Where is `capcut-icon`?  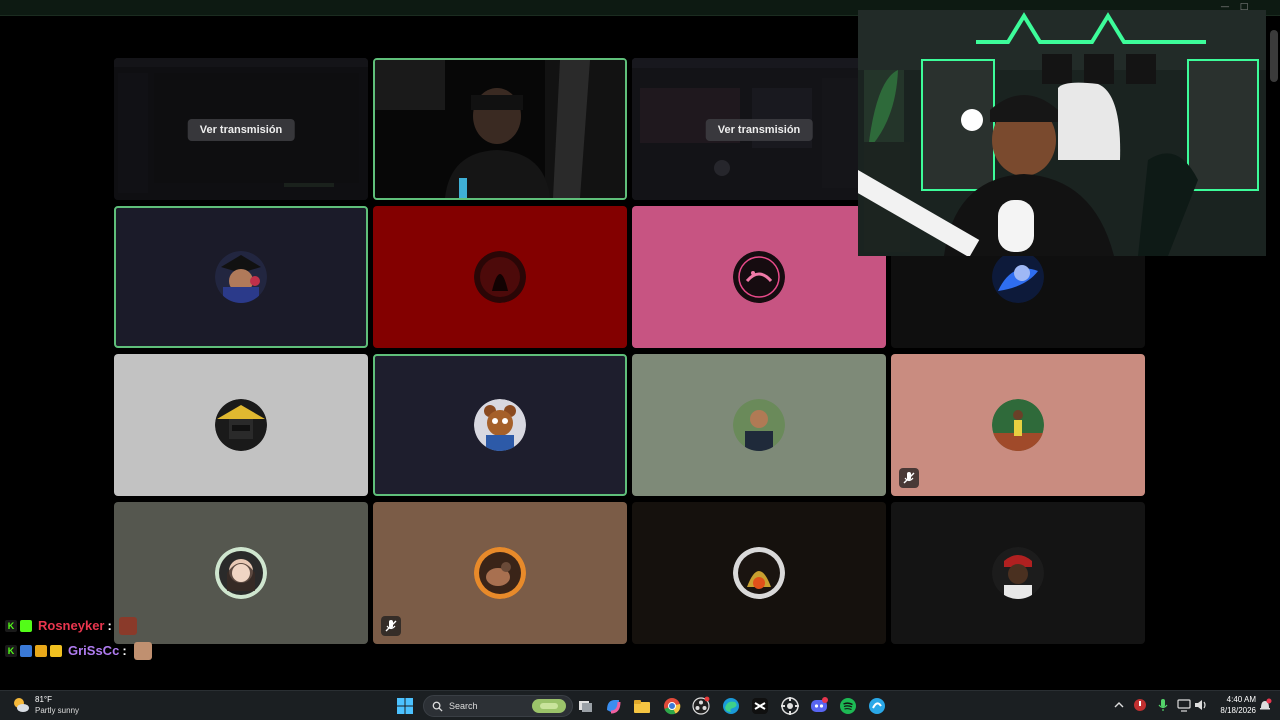 capcut-icon is located at coordinates (760, 706).